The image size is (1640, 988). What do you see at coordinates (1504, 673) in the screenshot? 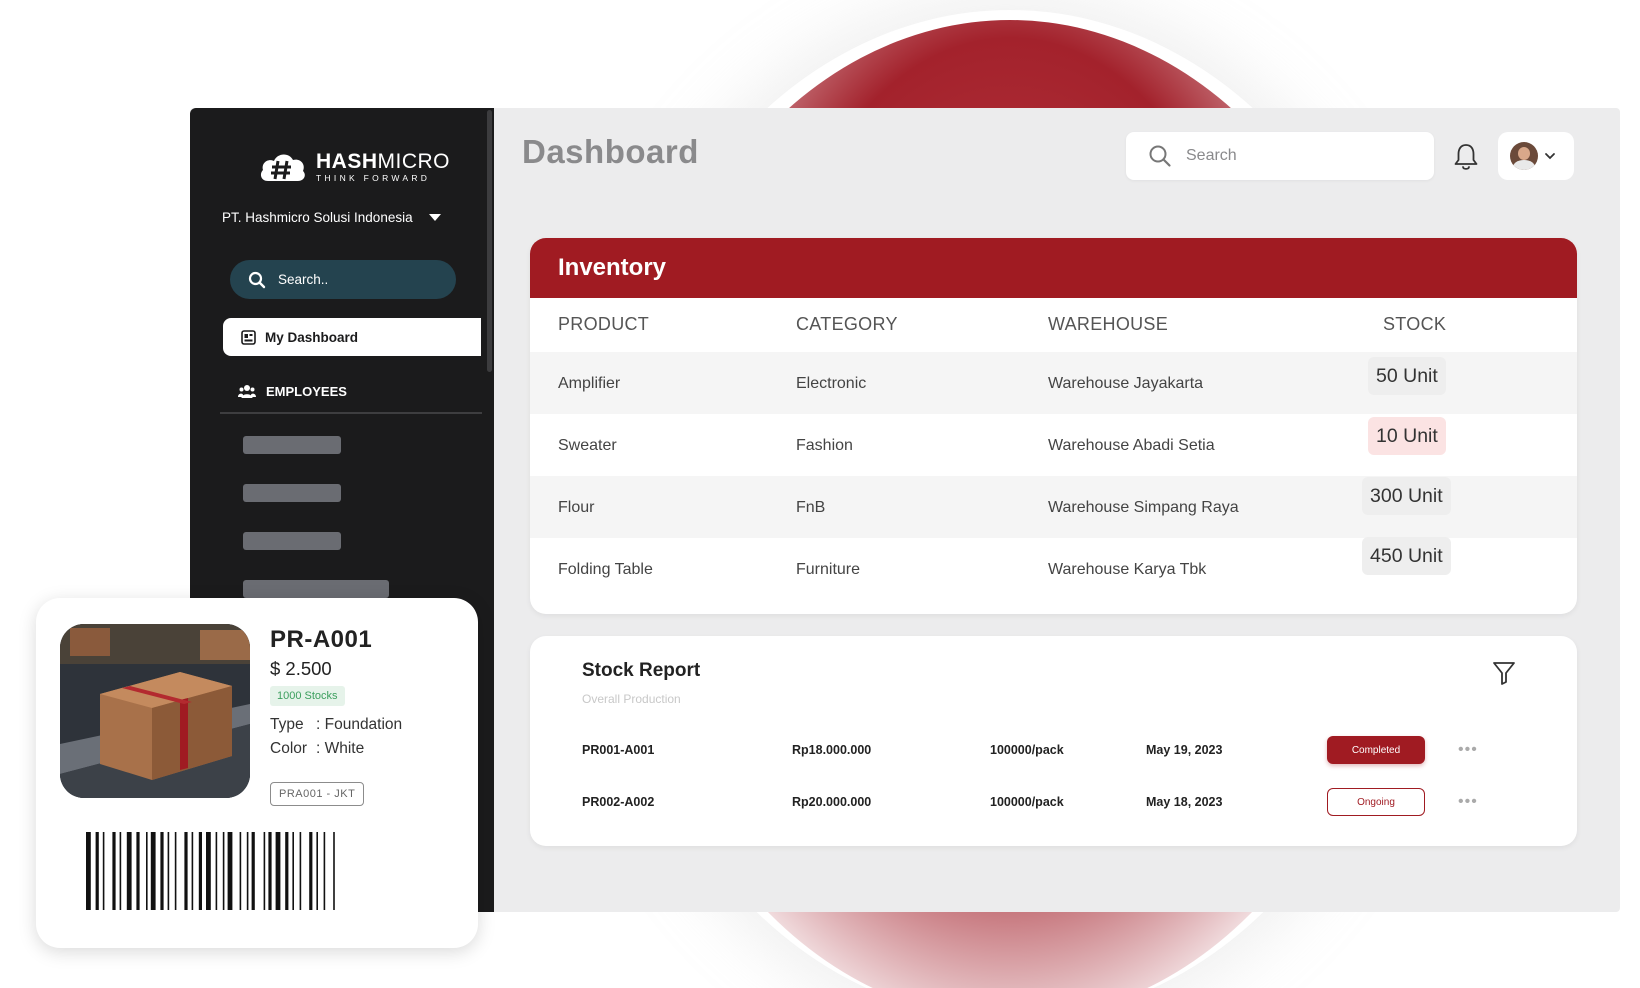
I see `filter-icon` at bounding box center [1504, 673].